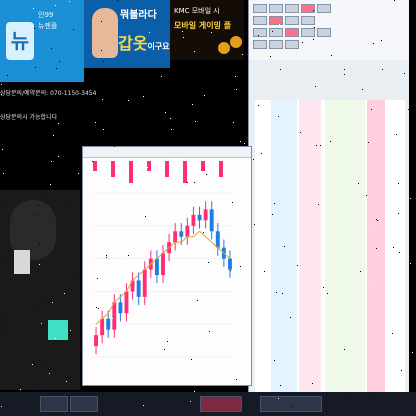  I want to click on ad-banner-right: KMC 모바일 시 모바일 게이밍 플, so click(207, 30).